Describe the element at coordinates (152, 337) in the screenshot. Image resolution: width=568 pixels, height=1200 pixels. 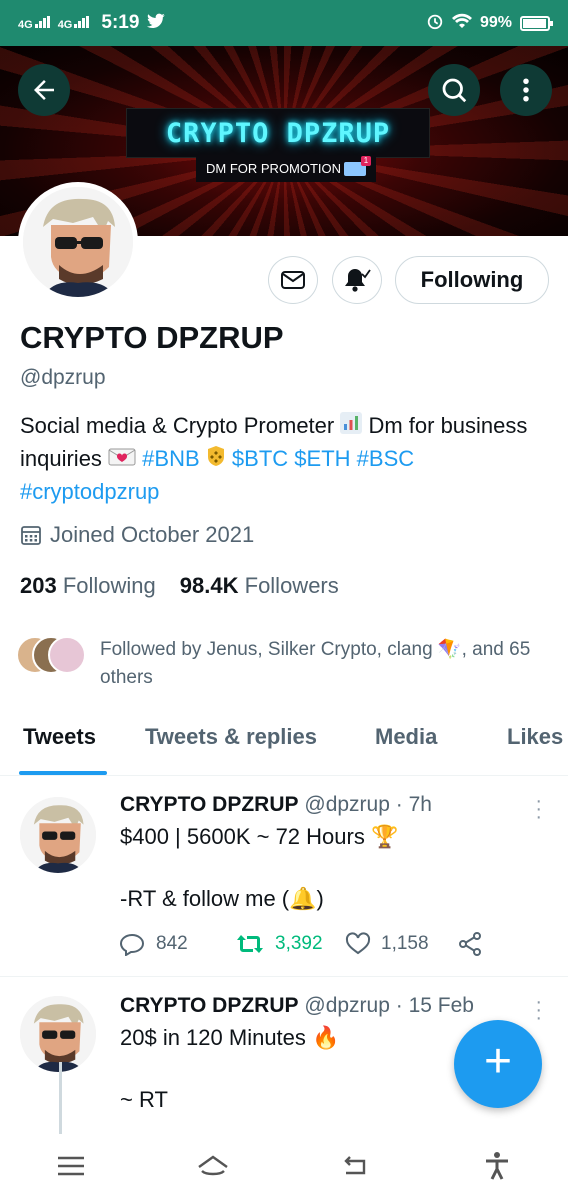
I see `display-name: CRYPTO DPZRUP` at that location.